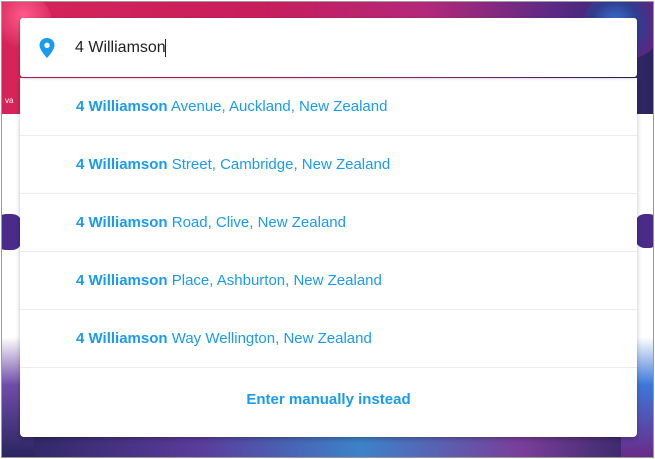  What do you see at coordinates (328, 399) in the screenshot?
I see `enter-manually-link: Enter manually instead` at bounding box center [328, 399].